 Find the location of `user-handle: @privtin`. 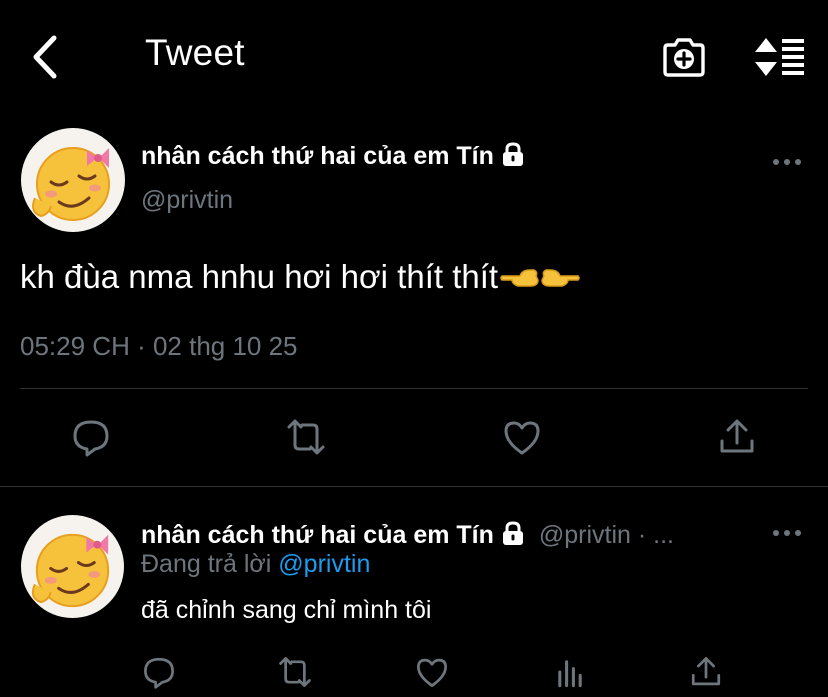

user-handle: @privtin is located at coordinates (187, 200).